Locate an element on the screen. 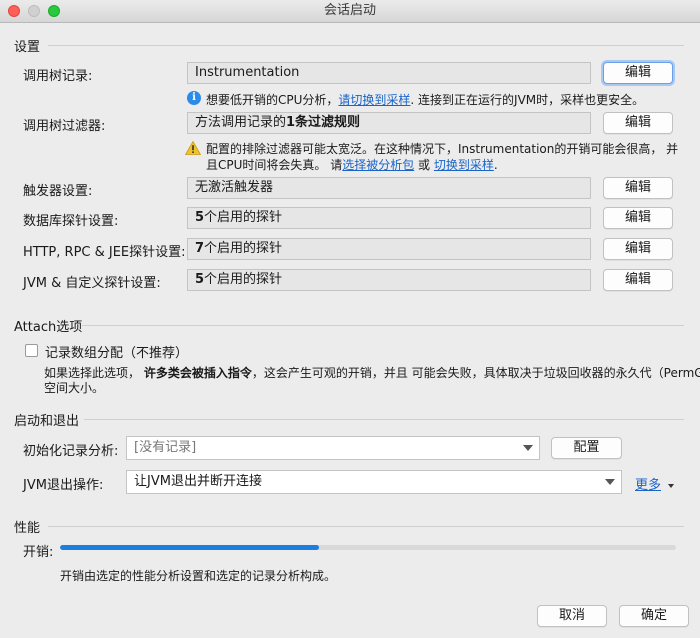 The width and height of the screenshot is (700, 638). switch-to-sampling-link-2: 切换到采样 is located at coordinates (464, 165).